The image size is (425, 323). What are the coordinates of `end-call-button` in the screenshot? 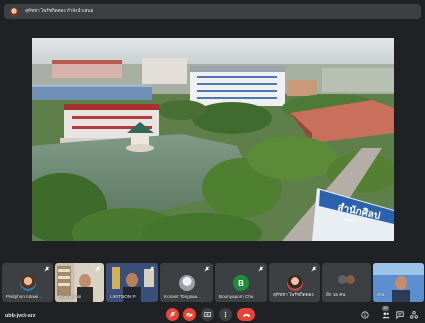 It's located at (246, 314).